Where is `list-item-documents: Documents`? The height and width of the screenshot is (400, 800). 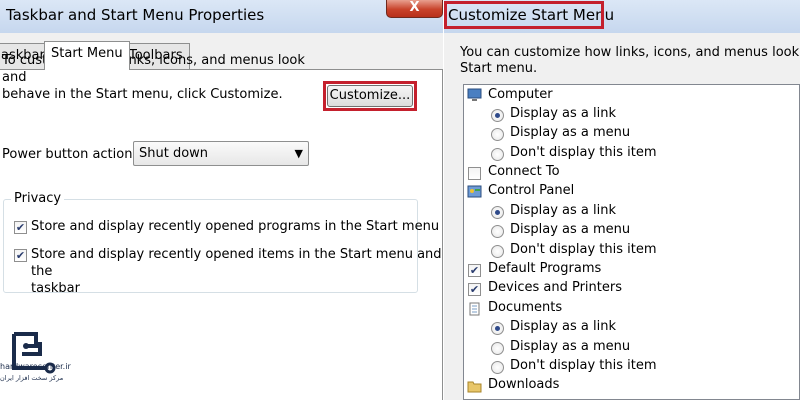
list-item-documents: Documents is located at coordinates (525, 307).